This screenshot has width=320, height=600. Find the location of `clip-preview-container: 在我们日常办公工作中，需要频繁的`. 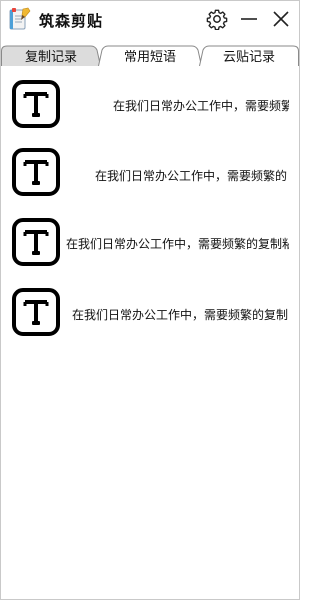

clip-preview-container: 在我们日常办公工作中，需要频繁的 is located at coordinates (176, 175).